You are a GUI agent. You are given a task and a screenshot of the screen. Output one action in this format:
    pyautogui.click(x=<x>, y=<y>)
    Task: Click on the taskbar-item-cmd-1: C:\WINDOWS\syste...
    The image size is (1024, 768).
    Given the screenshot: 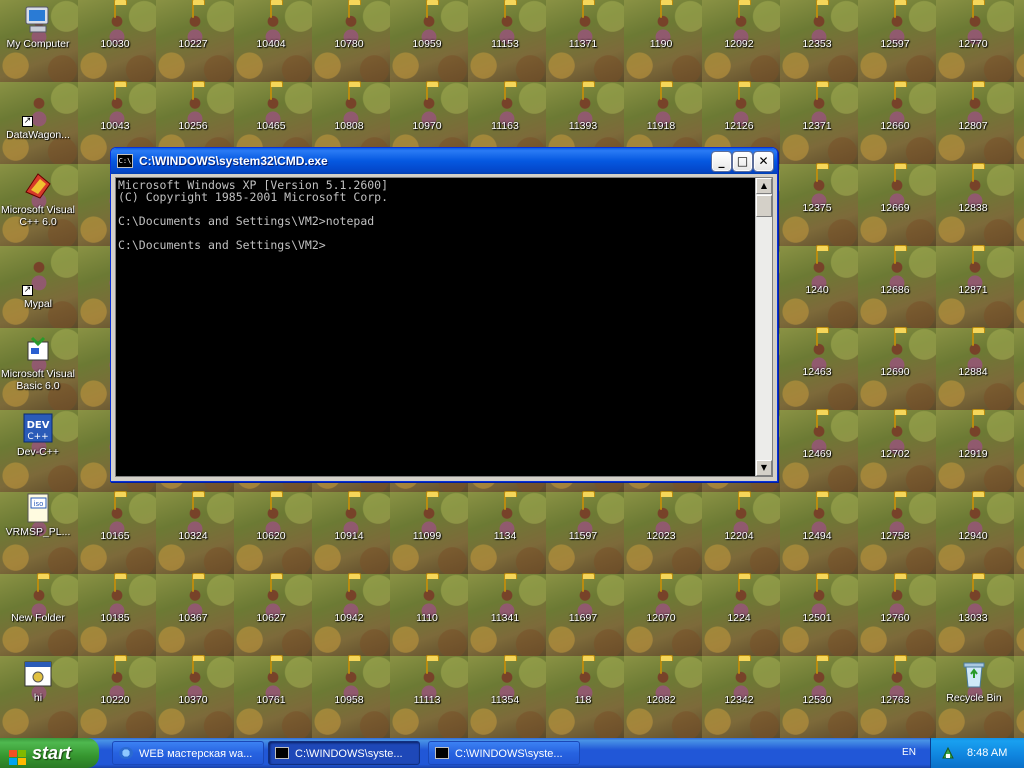 What is the action you would take?
    pyautogui.click(x=344, y=753)
    